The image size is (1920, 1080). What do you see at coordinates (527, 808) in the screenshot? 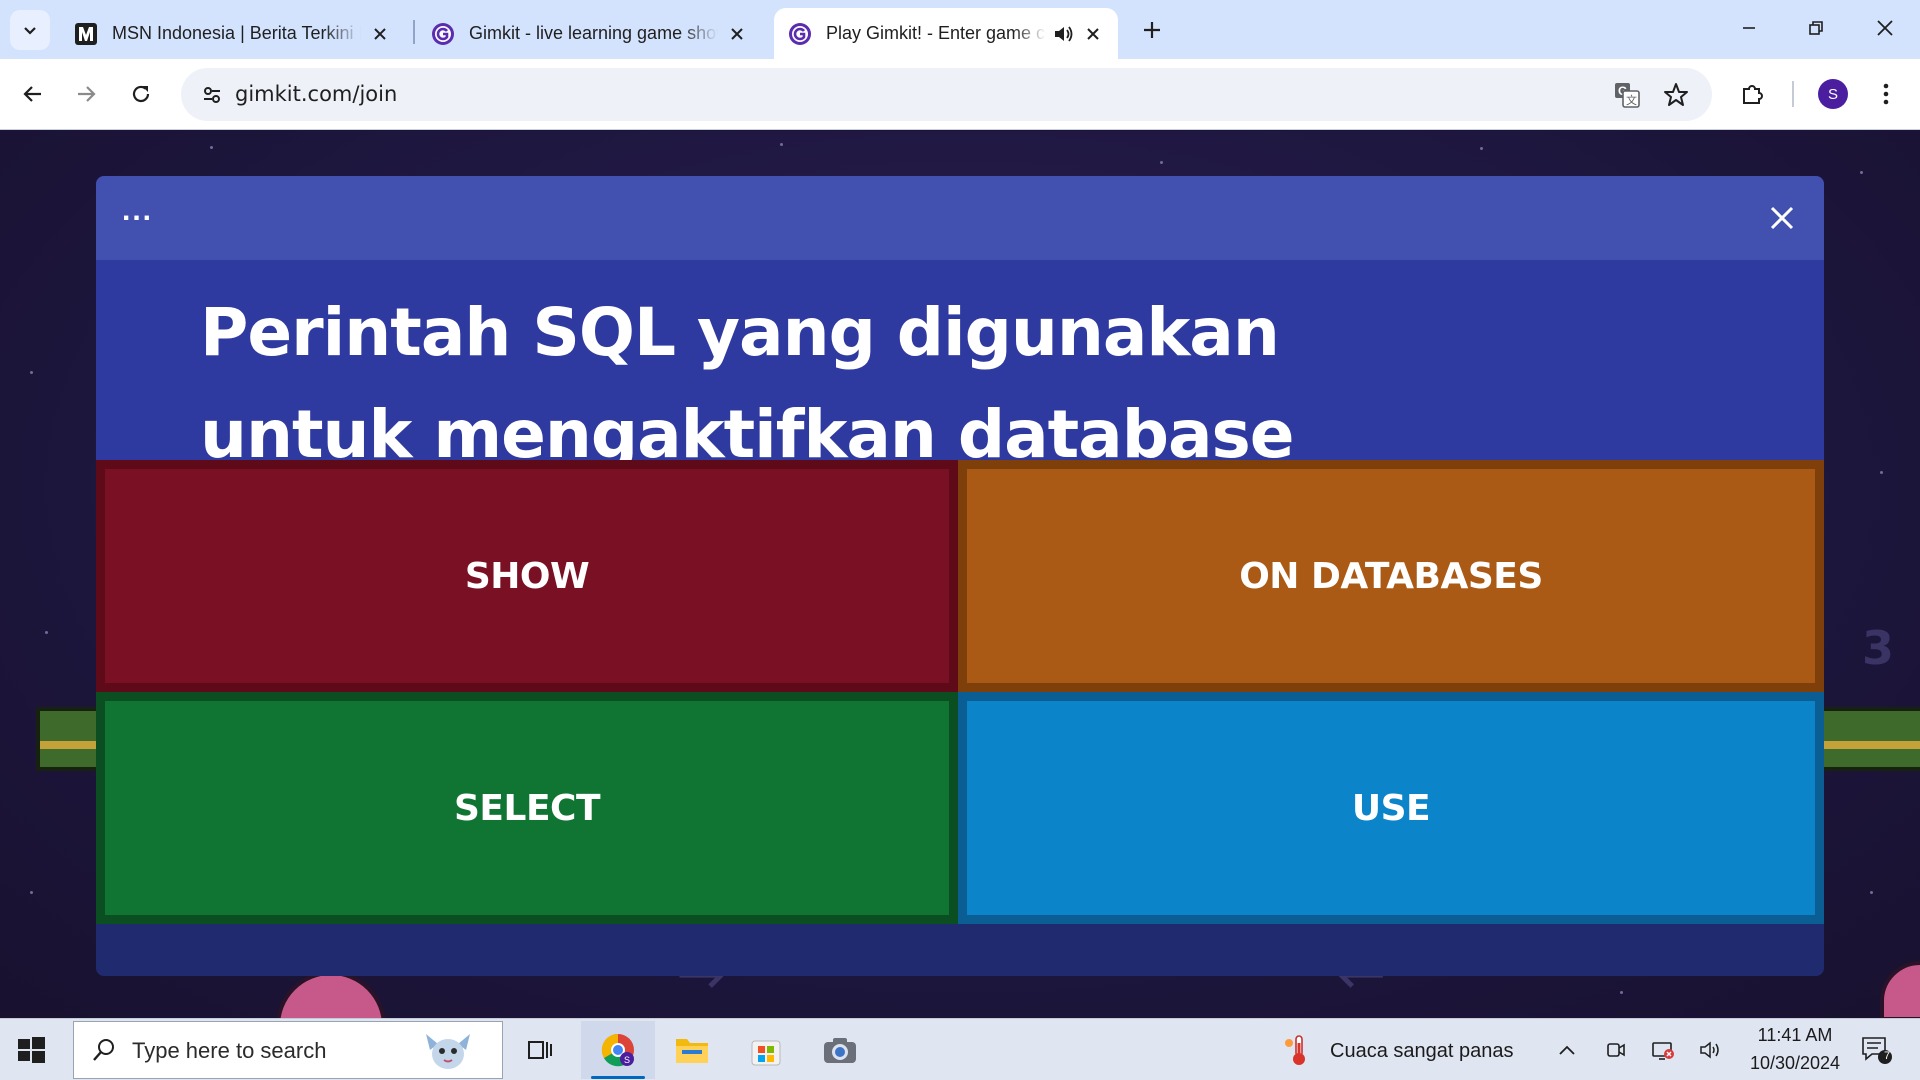
I see `answer-option-3: SELECT` at bounding box center [527, 808].